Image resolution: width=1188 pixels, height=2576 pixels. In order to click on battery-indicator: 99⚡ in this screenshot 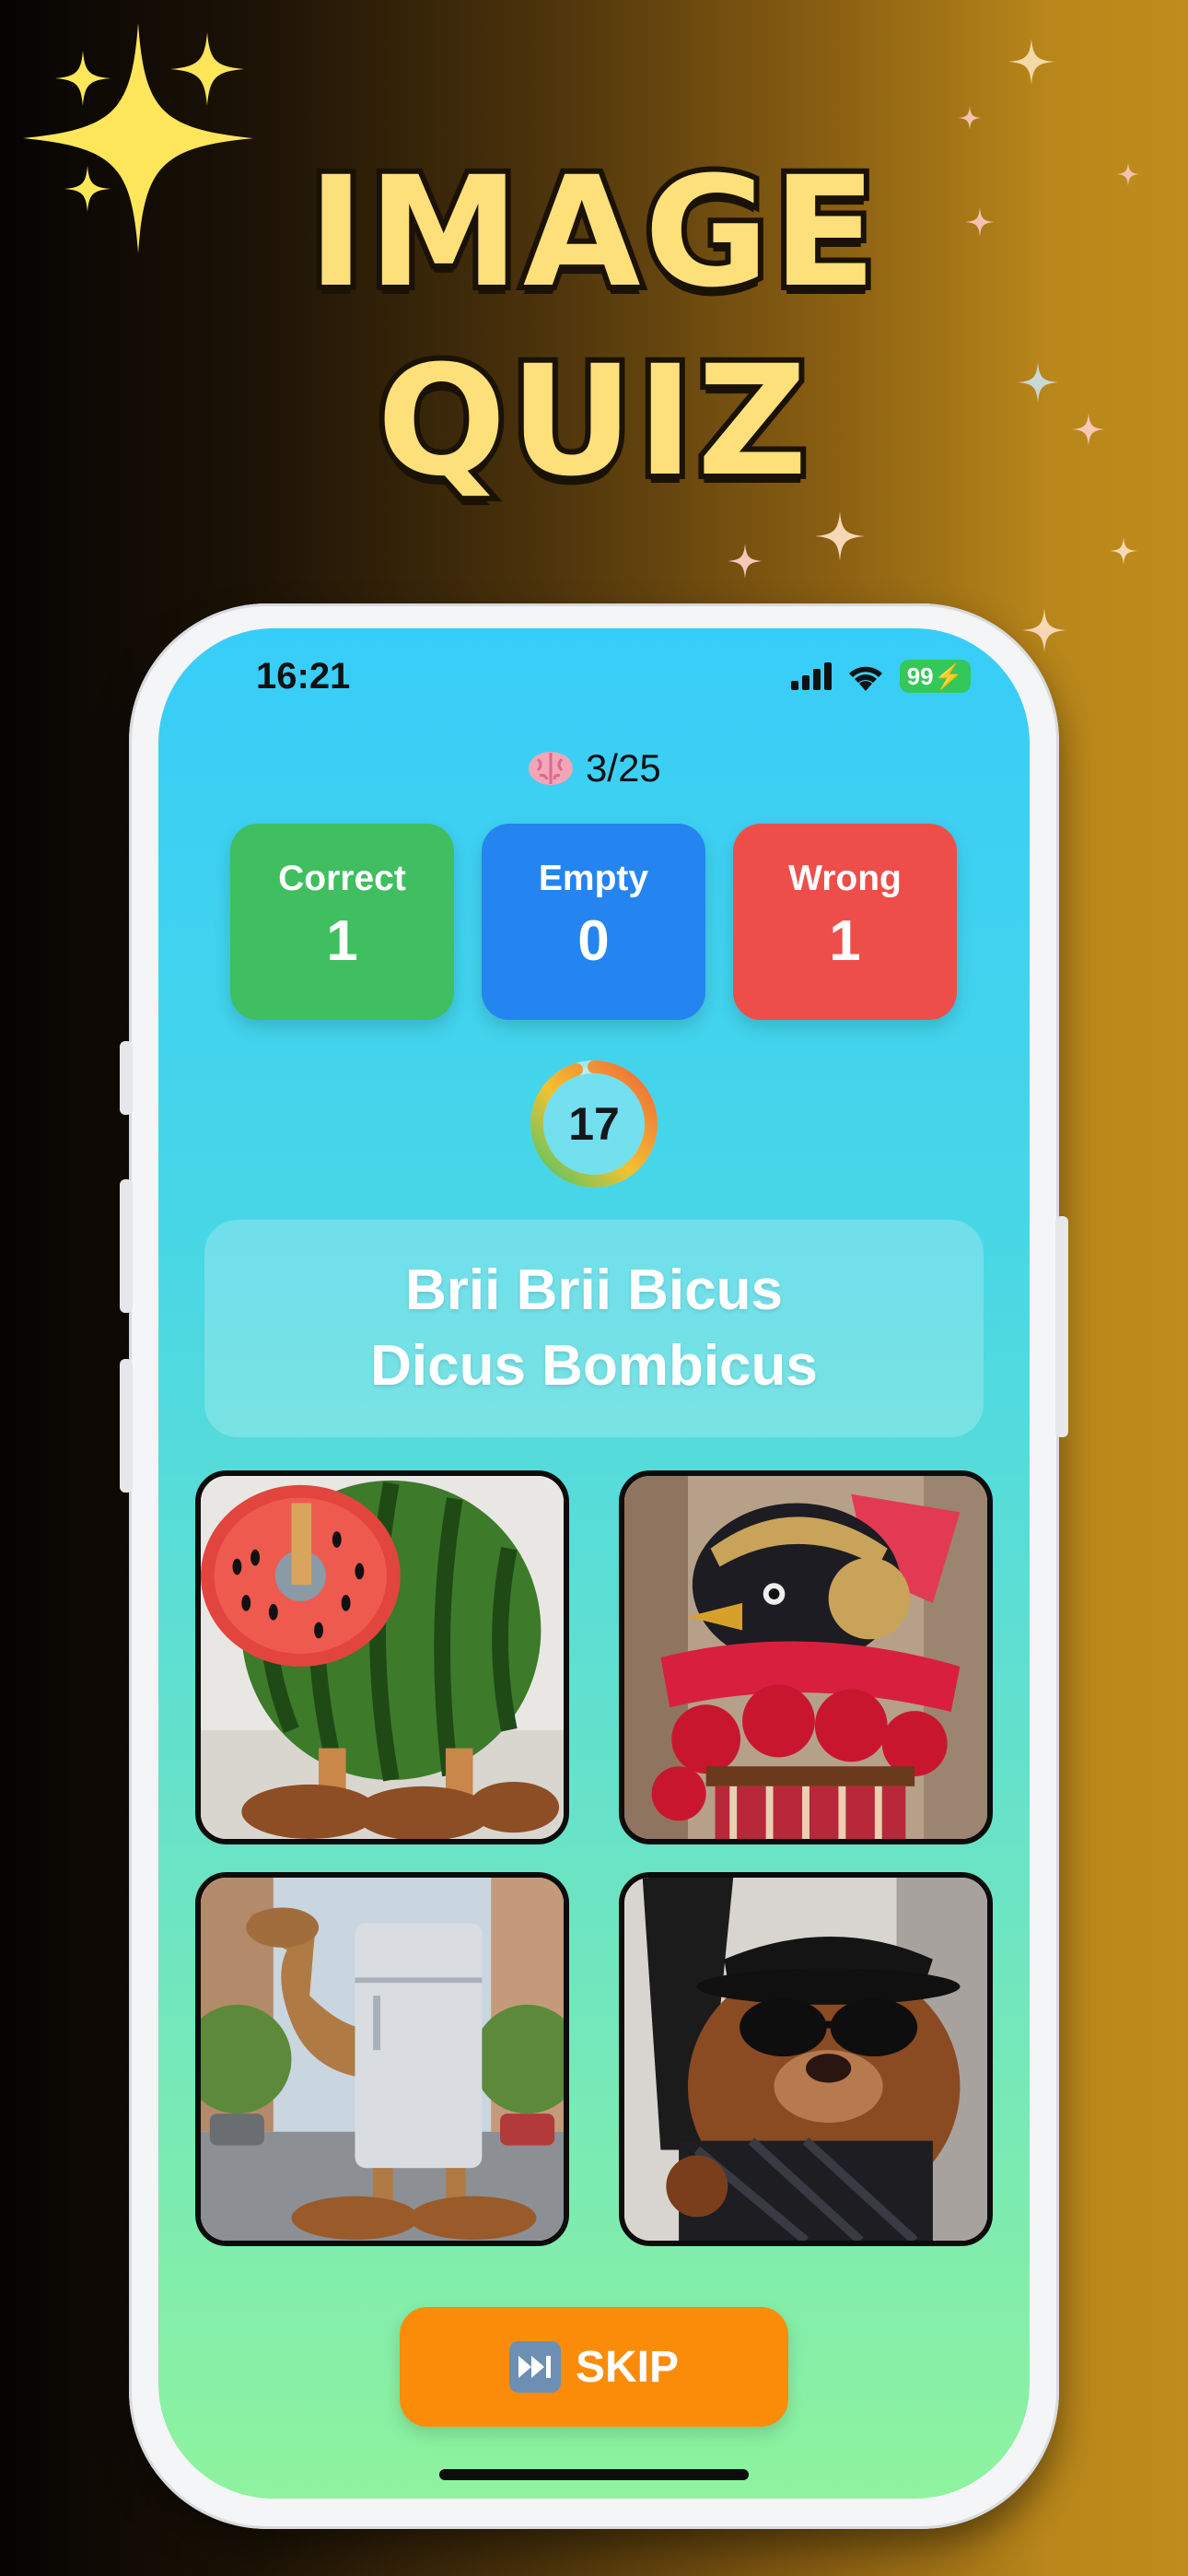, I will do `click(935, 676)`.